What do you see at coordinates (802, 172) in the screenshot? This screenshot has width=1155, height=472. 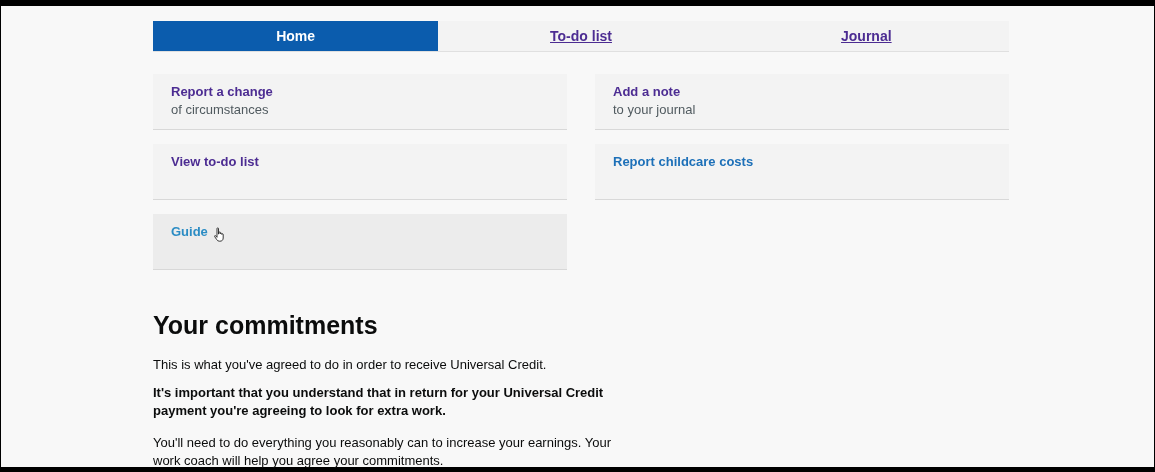 I see `link-card: Report childcare costs` at bounding box center [802, 172].